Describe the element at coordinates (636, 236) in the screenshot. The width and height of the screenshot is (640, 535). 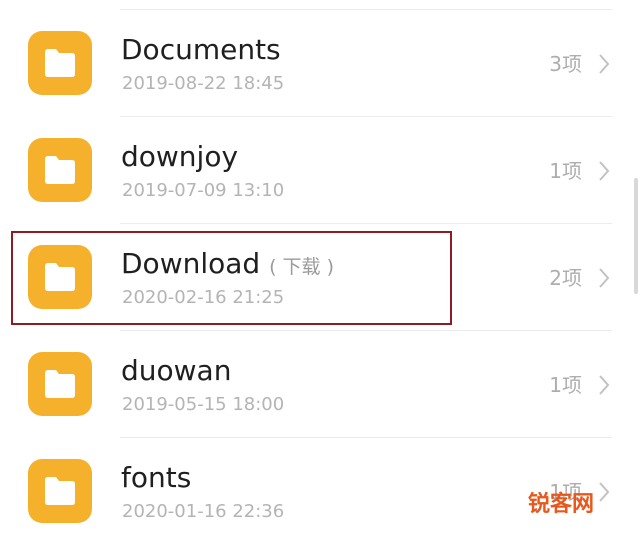
I see `scrollbar` at that location.